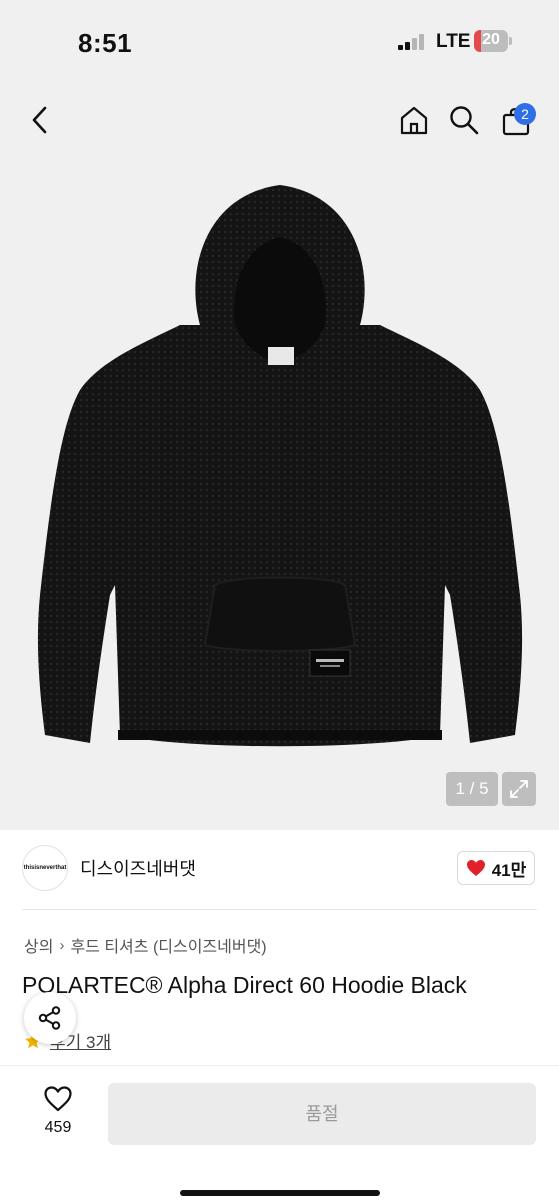  What do you see at coordinates (279, 909) in the screenshot?
I see `divider` at bounding box center [279, 909].